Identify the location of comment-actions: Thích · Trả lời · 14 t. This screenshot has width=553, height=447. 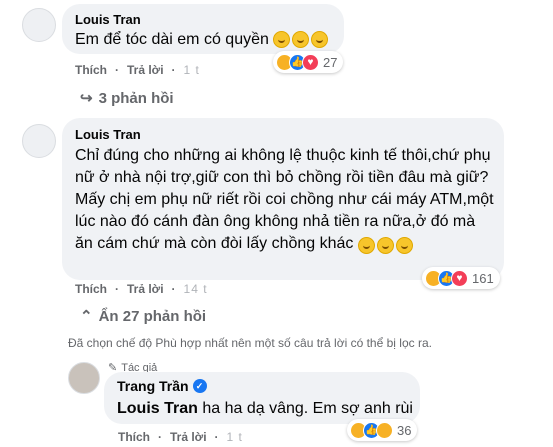
(141, 289).